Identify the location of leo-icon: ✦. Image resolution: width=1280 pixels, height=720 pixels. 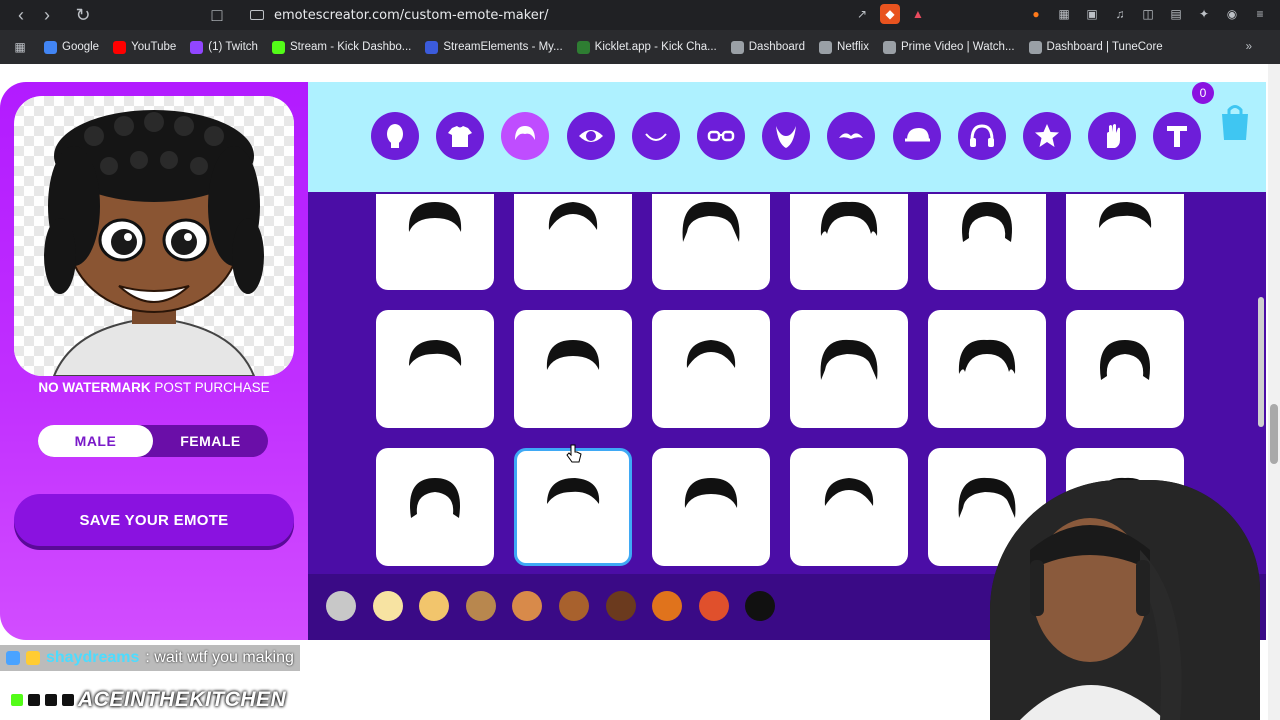
(1204, 14).